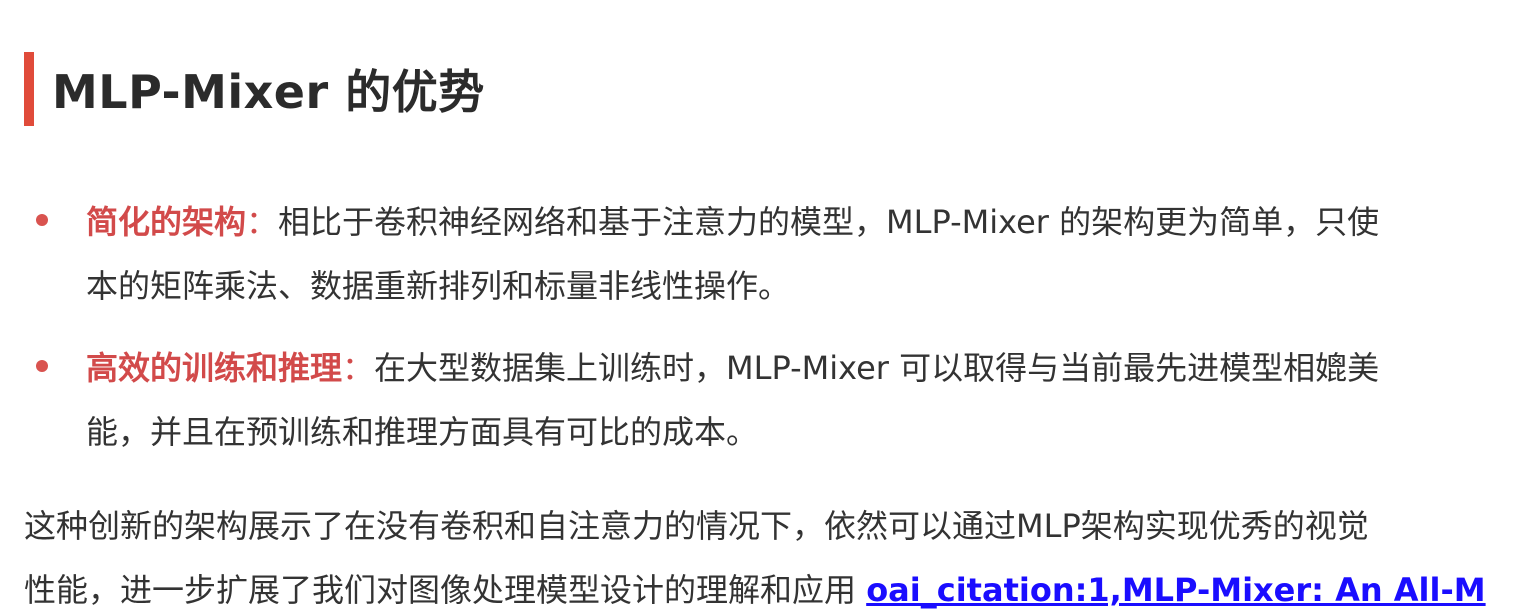  What do you see at coordinates (807, 432) in the screenshot?
I see `bullet-line-2: 能，并且在预训练和推理方面具有可比的成本。` at bounding box center [807, 432].